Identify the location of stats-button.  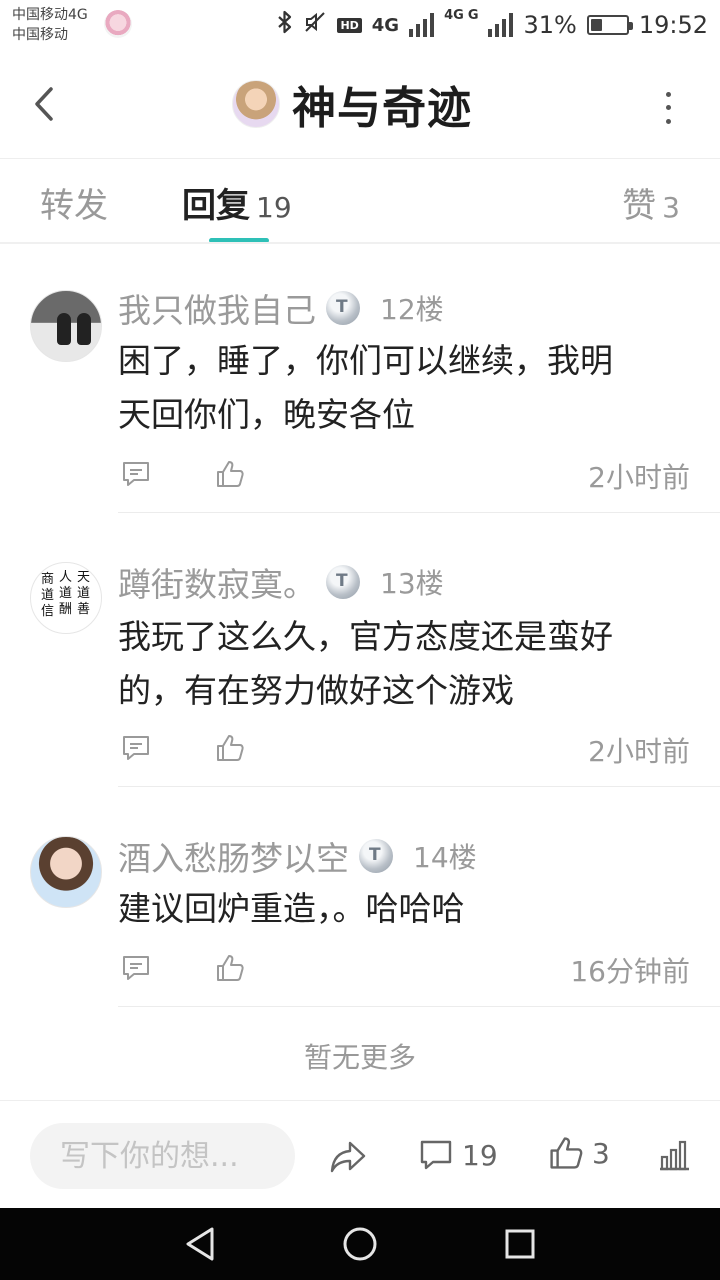
(674, 1155).